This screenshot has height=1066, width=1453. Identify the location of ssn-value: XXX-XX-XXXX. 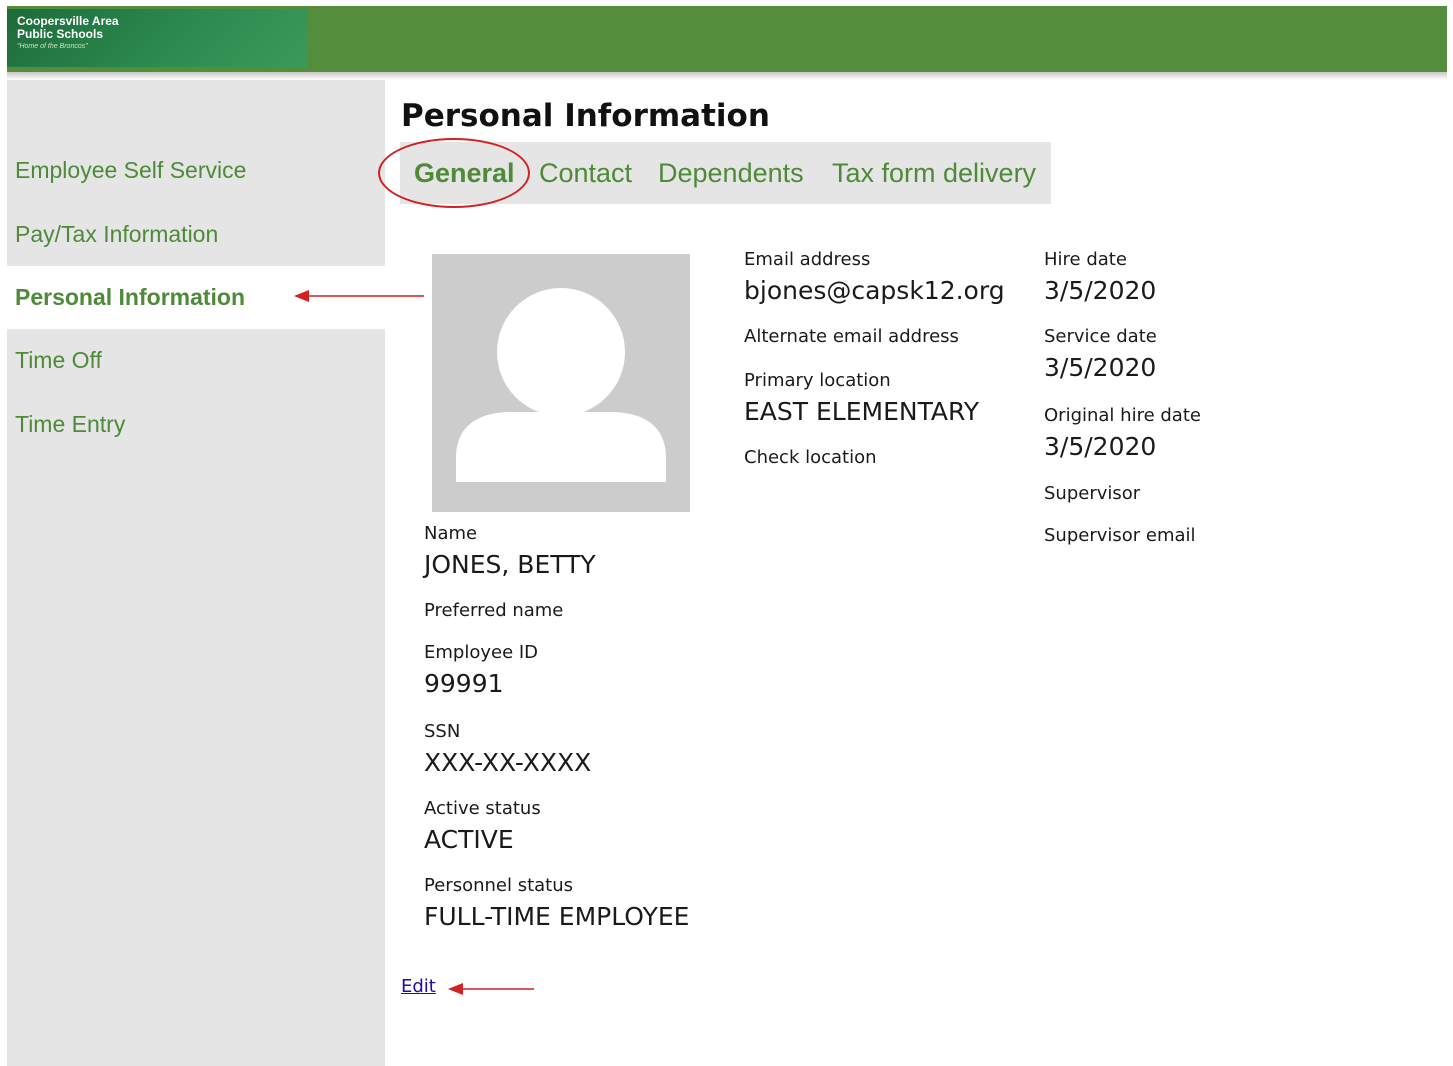
(508, 762).